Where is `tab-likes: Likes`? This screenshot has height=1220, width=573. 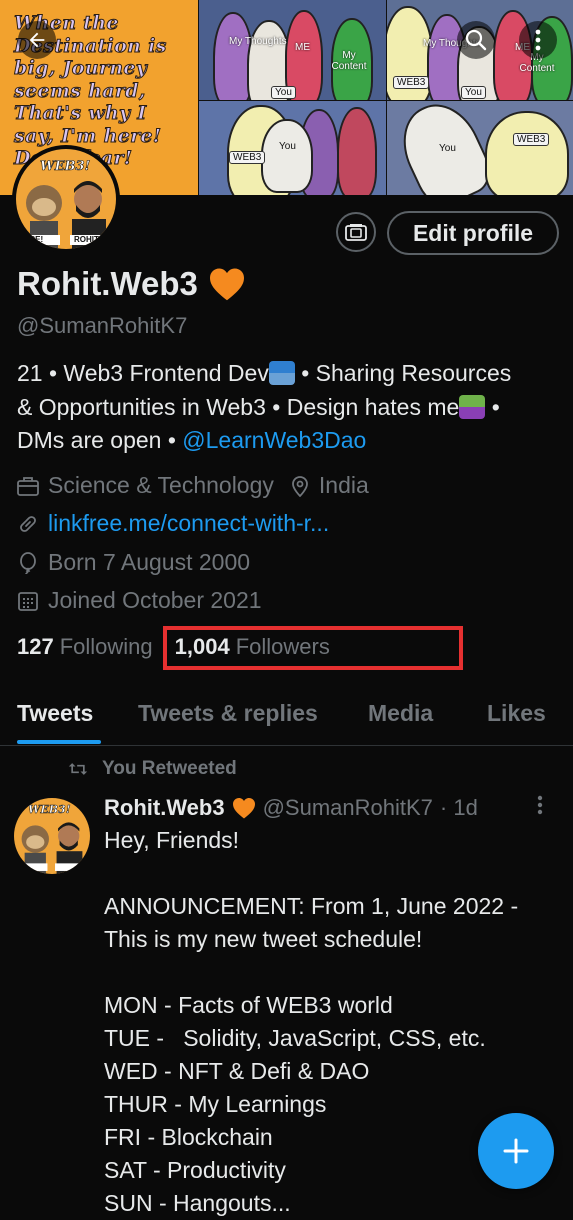 tab-likes: Likes is located at coordinates (516, 713).